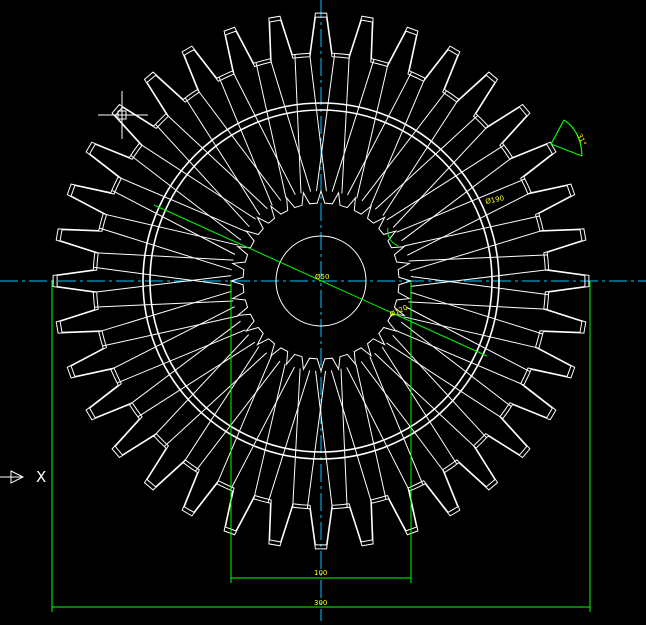 The height and width of the screenshot is (625, 646). Describe the element at coordinates (581, 139) in the screenshot. I see `tooth-angle-text: 31°` at that location.